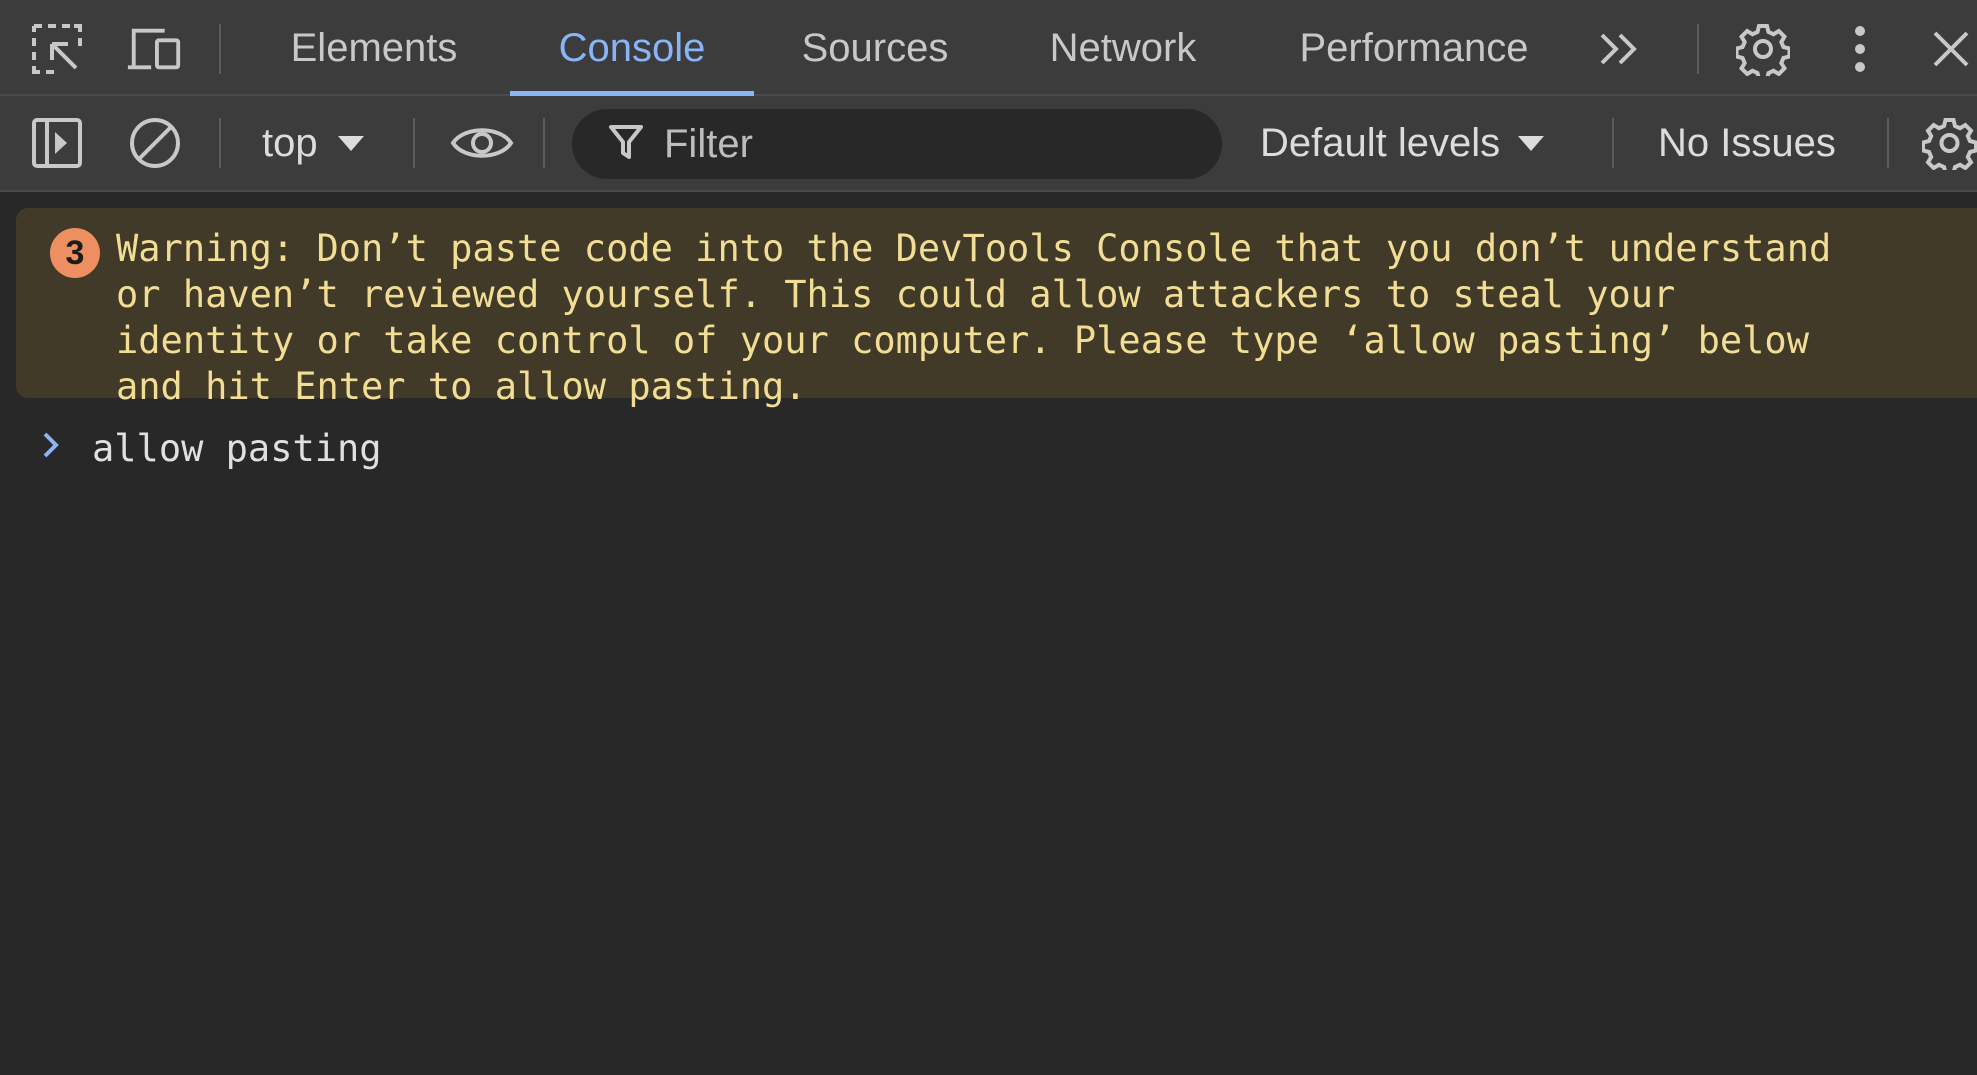 The height and width of the screenshot is (1075, 1977). I want to click on warning-count-badge: 3, so click(75, 253).